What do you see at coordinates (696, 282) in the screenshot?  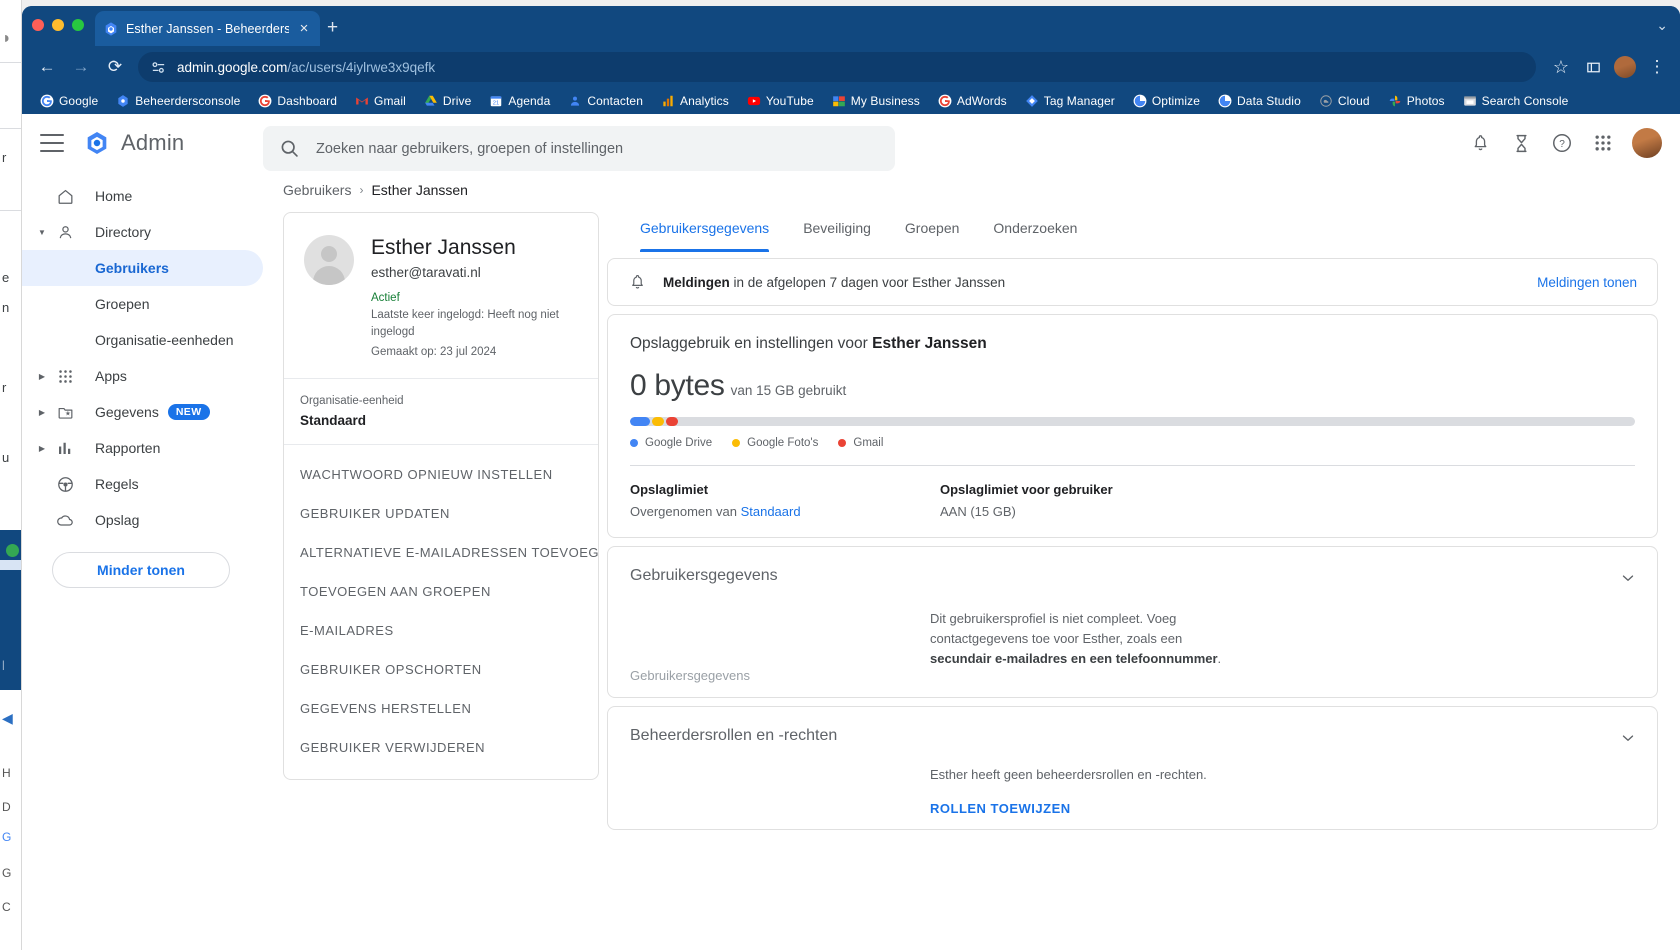 I see `alerts-bold: Meldingen` at bounding box center [696, 282].